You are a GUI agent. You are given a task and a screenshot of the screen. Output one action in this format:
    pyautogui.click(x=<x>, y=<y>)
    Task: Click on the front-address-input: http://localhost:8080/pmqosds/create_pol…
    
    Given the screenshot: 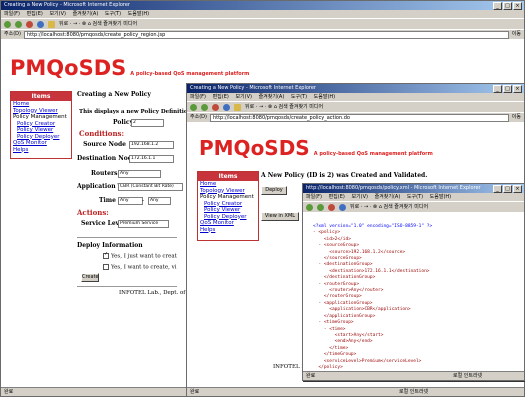 What is the action you would take?
    pyautogui.click(x=359, y=117)
    